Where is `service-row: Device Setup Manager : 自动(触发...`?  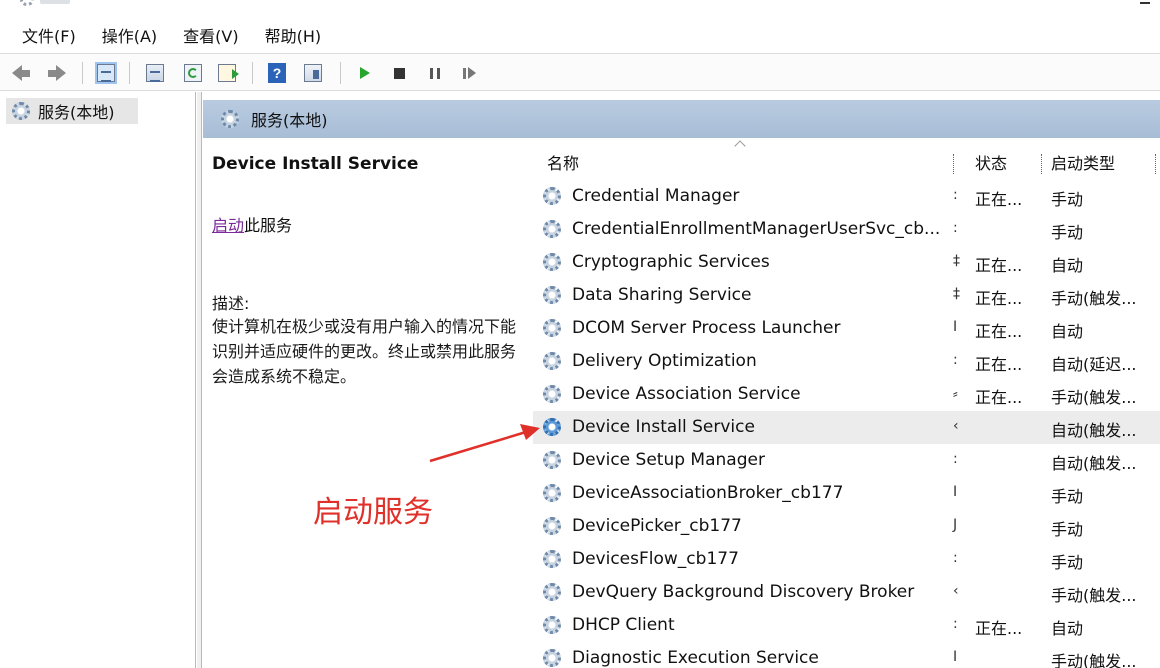 service-row: Device Setup Manager : 自动(触发... is located at coordinates (846, 460).